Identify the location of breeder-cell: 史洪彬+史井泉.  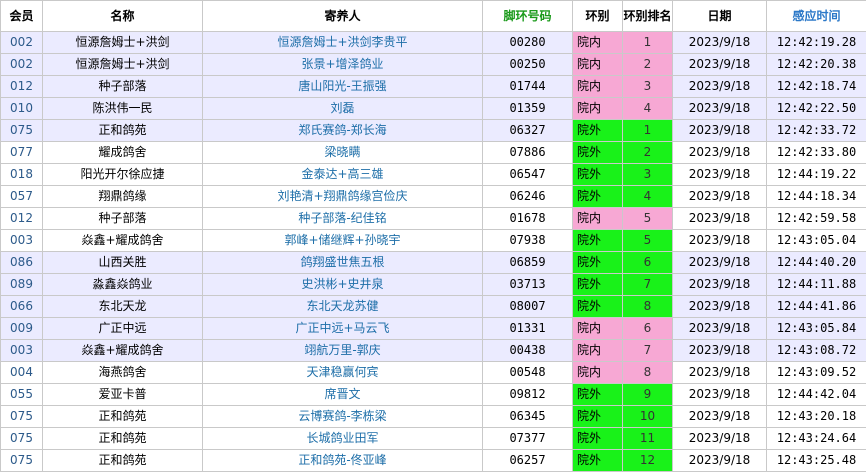
(343, 285).